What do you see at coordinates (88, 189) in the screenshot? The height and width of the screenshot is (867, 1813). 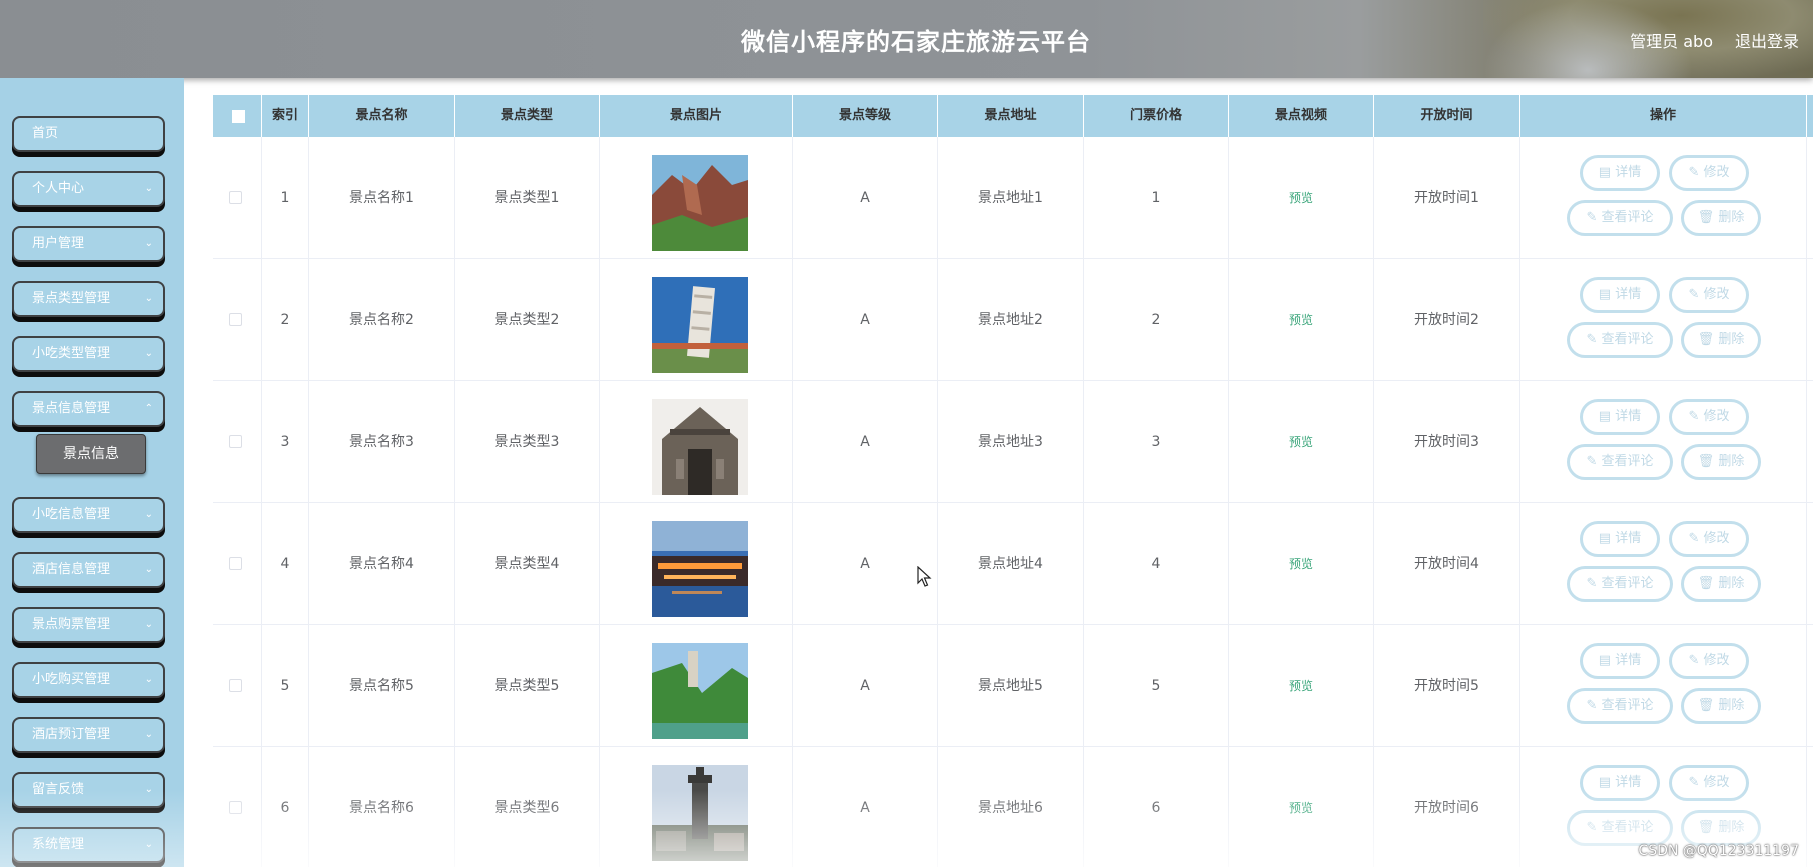 I see `sidebar-item-personal-center: 个人中心 ⌄` at bounding box center [88, 189].